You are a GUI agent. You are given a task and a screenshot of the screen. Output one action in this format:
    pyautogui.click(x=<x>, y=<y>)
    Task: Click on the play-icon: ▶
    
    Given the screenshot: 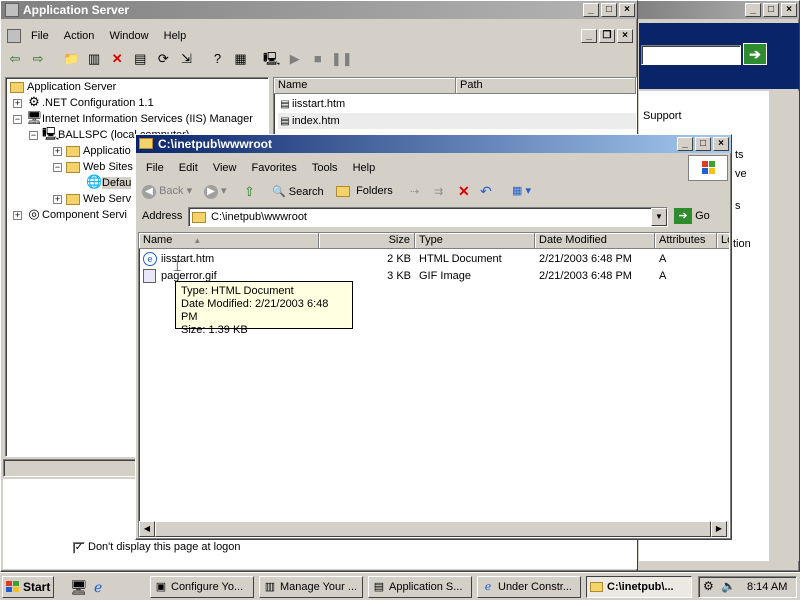 What is the action you would take?
    pyautogui.click(x=295, y=59)
    